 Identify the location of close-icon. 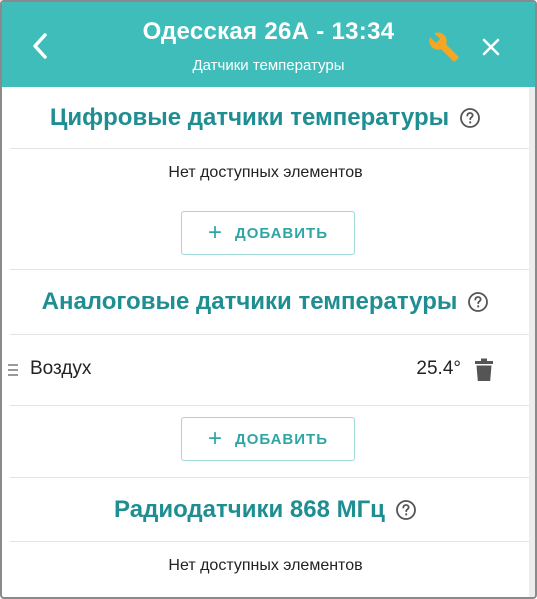
(491, 47).